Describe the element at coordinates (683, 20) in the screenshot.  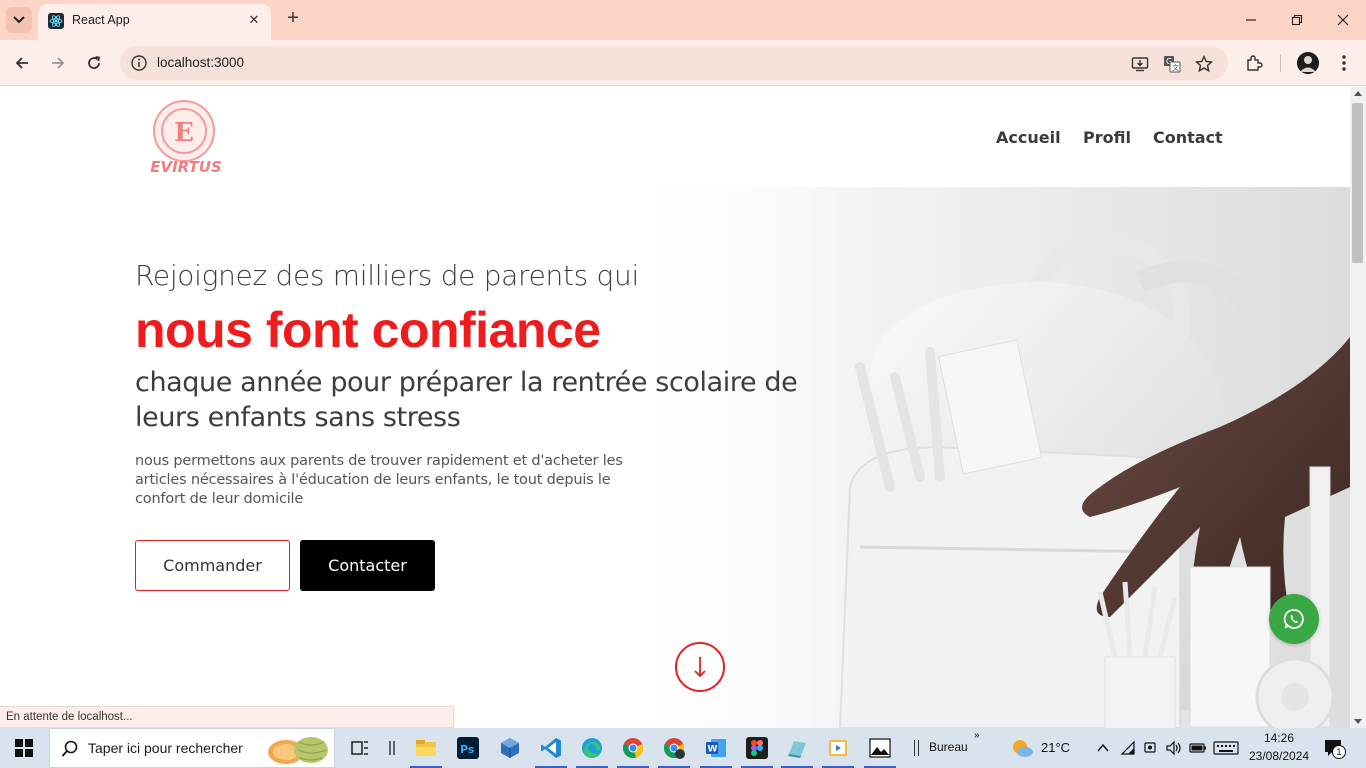
I see `browser-tabbar: React App ✕ +` at that location.